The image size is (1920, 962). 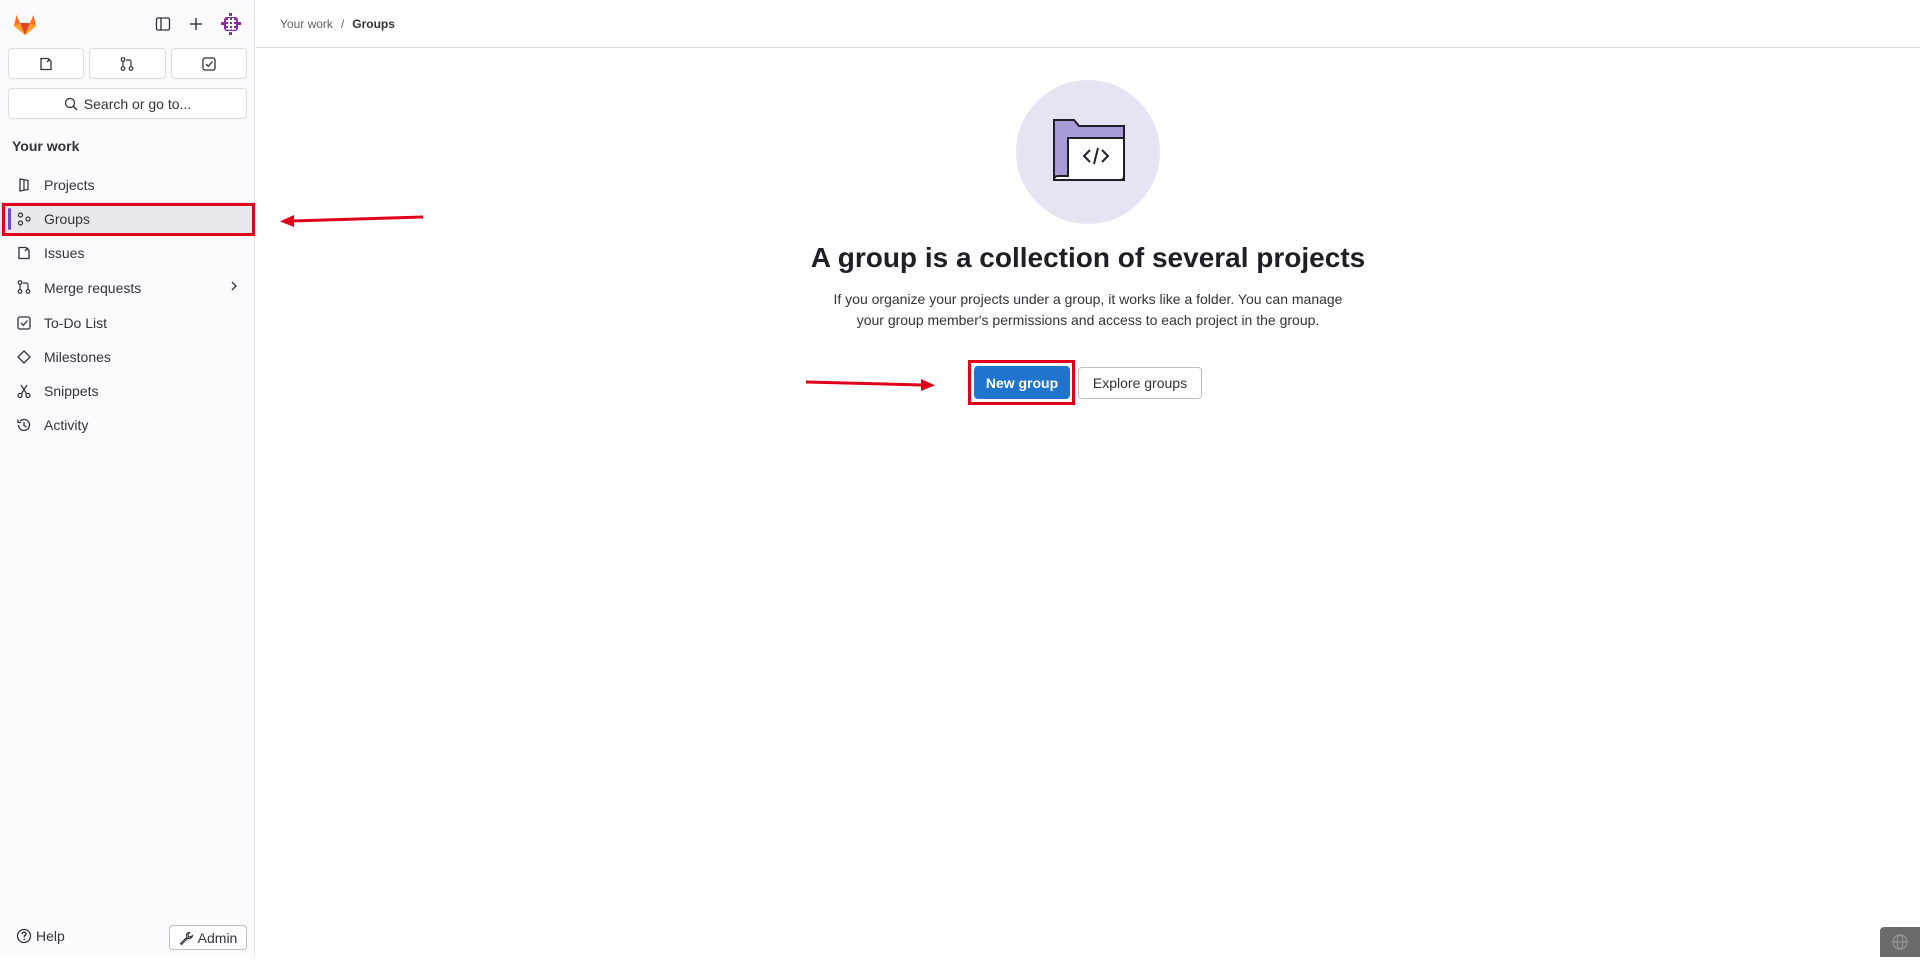 What do you see at coordinates (127, 323) in the screenshot?
I see `sidebar-item-todo: To-Do List` at bounding box center [127, 323].